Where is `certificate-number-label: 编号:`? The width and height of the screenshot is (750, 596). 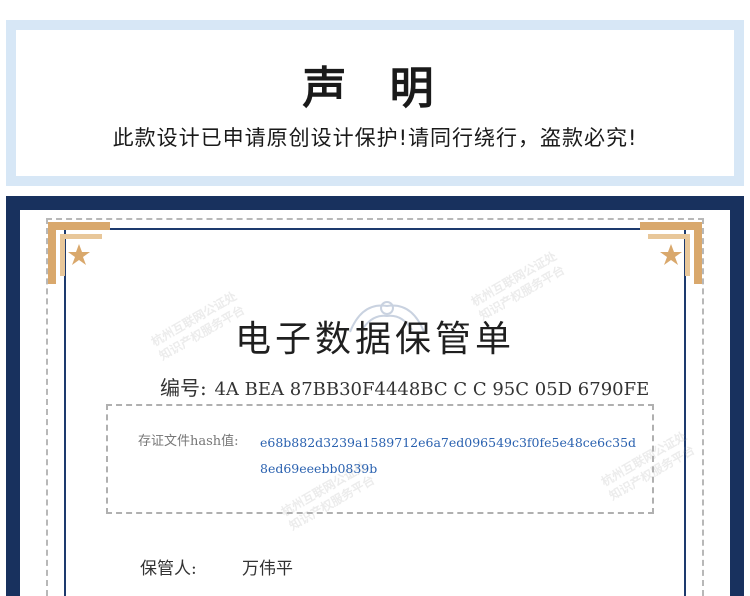
certificate-number-label: 编号: is located at coordinates (183, 388).